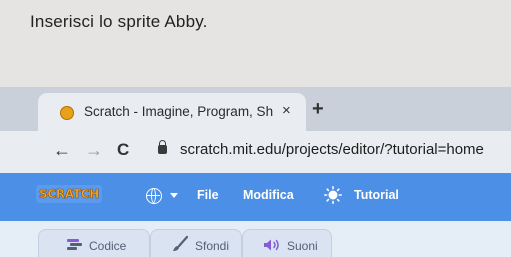 This screenshot has width=511, height=257. Describe the element at coordinates (108, 246) in the screenshot. I see `tab-code-label: Codice` at that location.